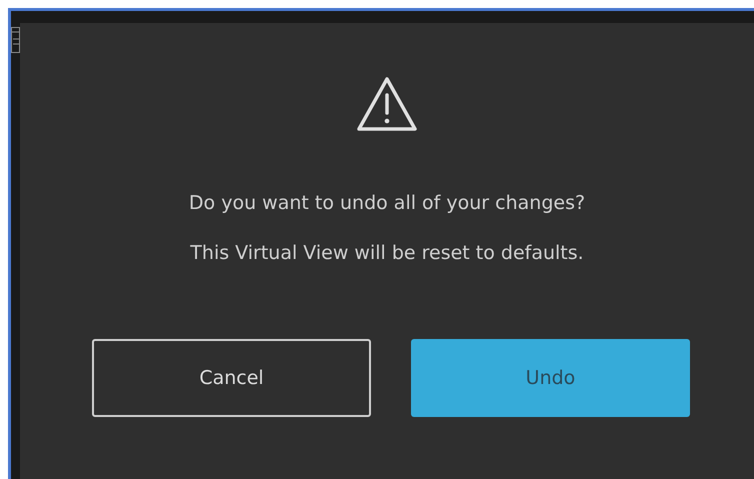 This screenshot has width=754, height=479. I want to click on panel-icon, so click(15, 40).